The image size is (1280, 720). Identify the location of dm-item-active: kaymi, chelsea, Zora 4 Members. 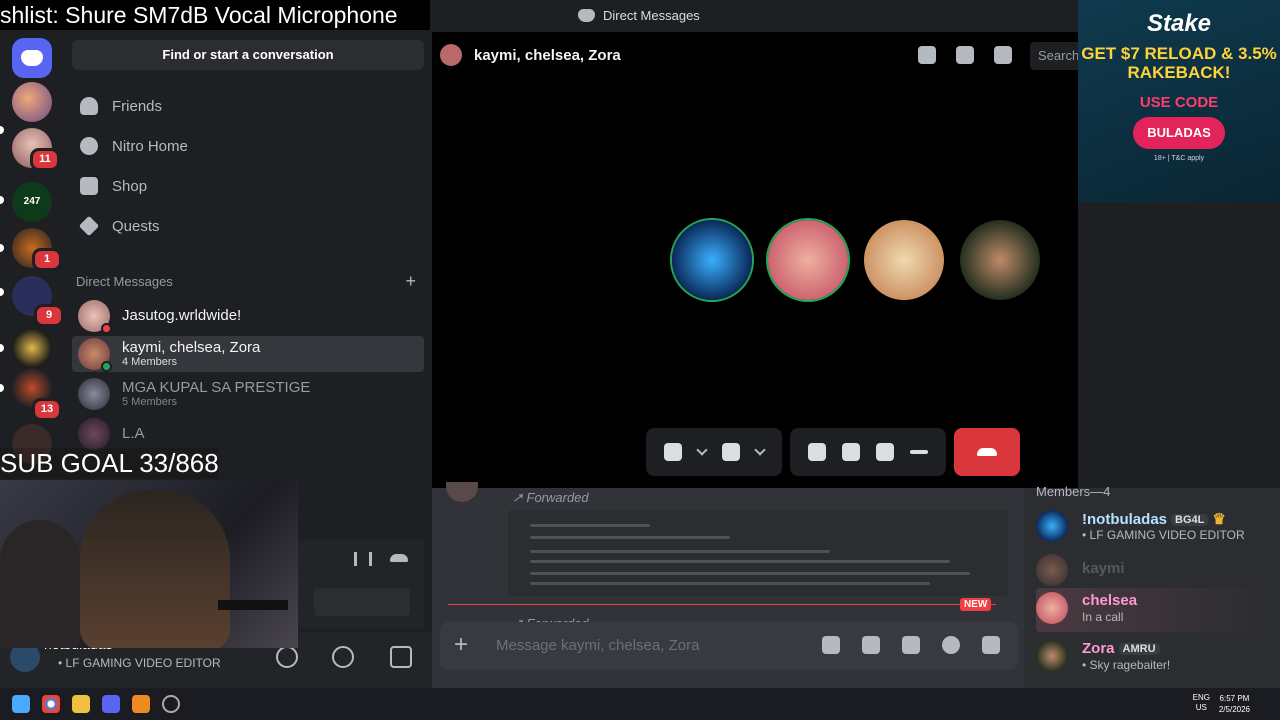
(248, 354).